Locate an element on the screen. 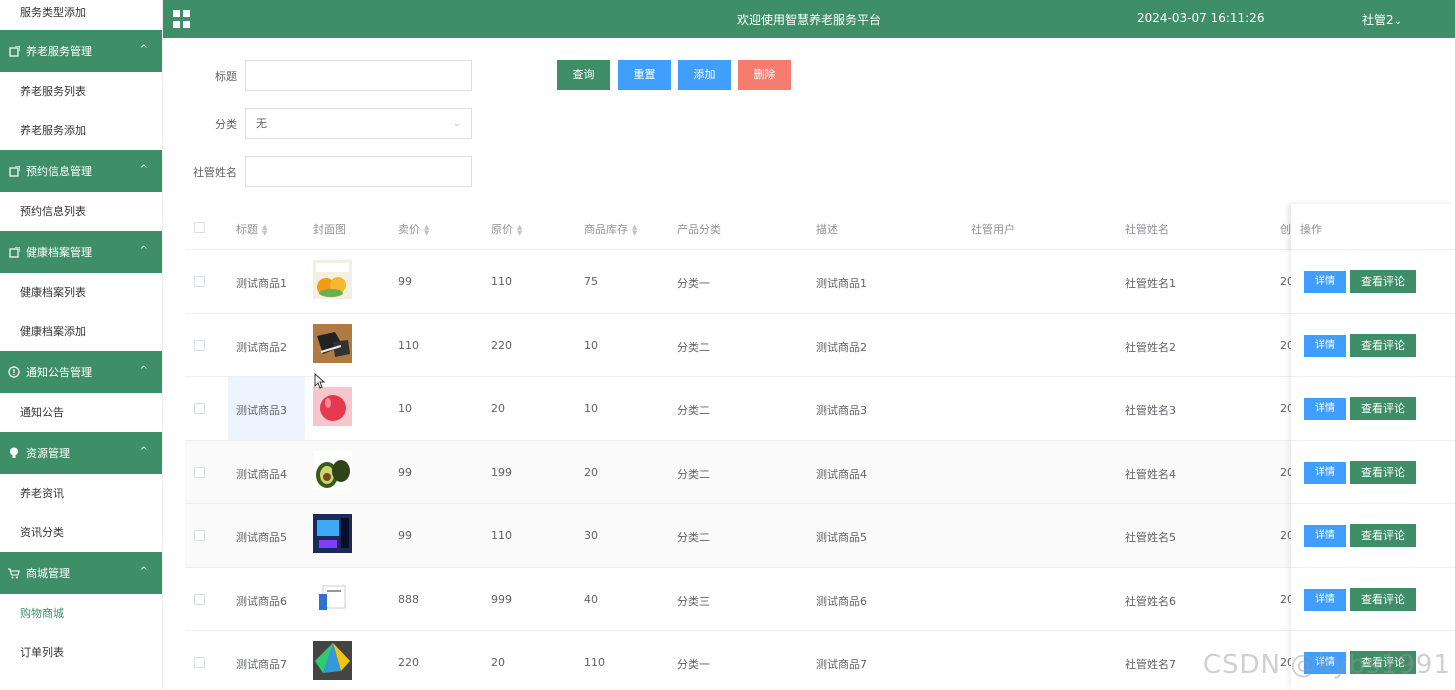  col-price: 卖价 ▲ ▼ is located at coordinates (413, 229).